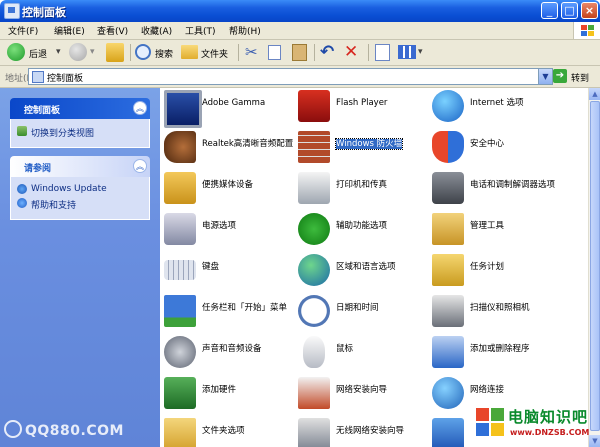 The image size is (600, 447). What do you see at coordinates (229, 149) in the screenshot?
I see `cpl-item-speaker: Realtek高清晰音频配置` at bounding box center [229, 149].